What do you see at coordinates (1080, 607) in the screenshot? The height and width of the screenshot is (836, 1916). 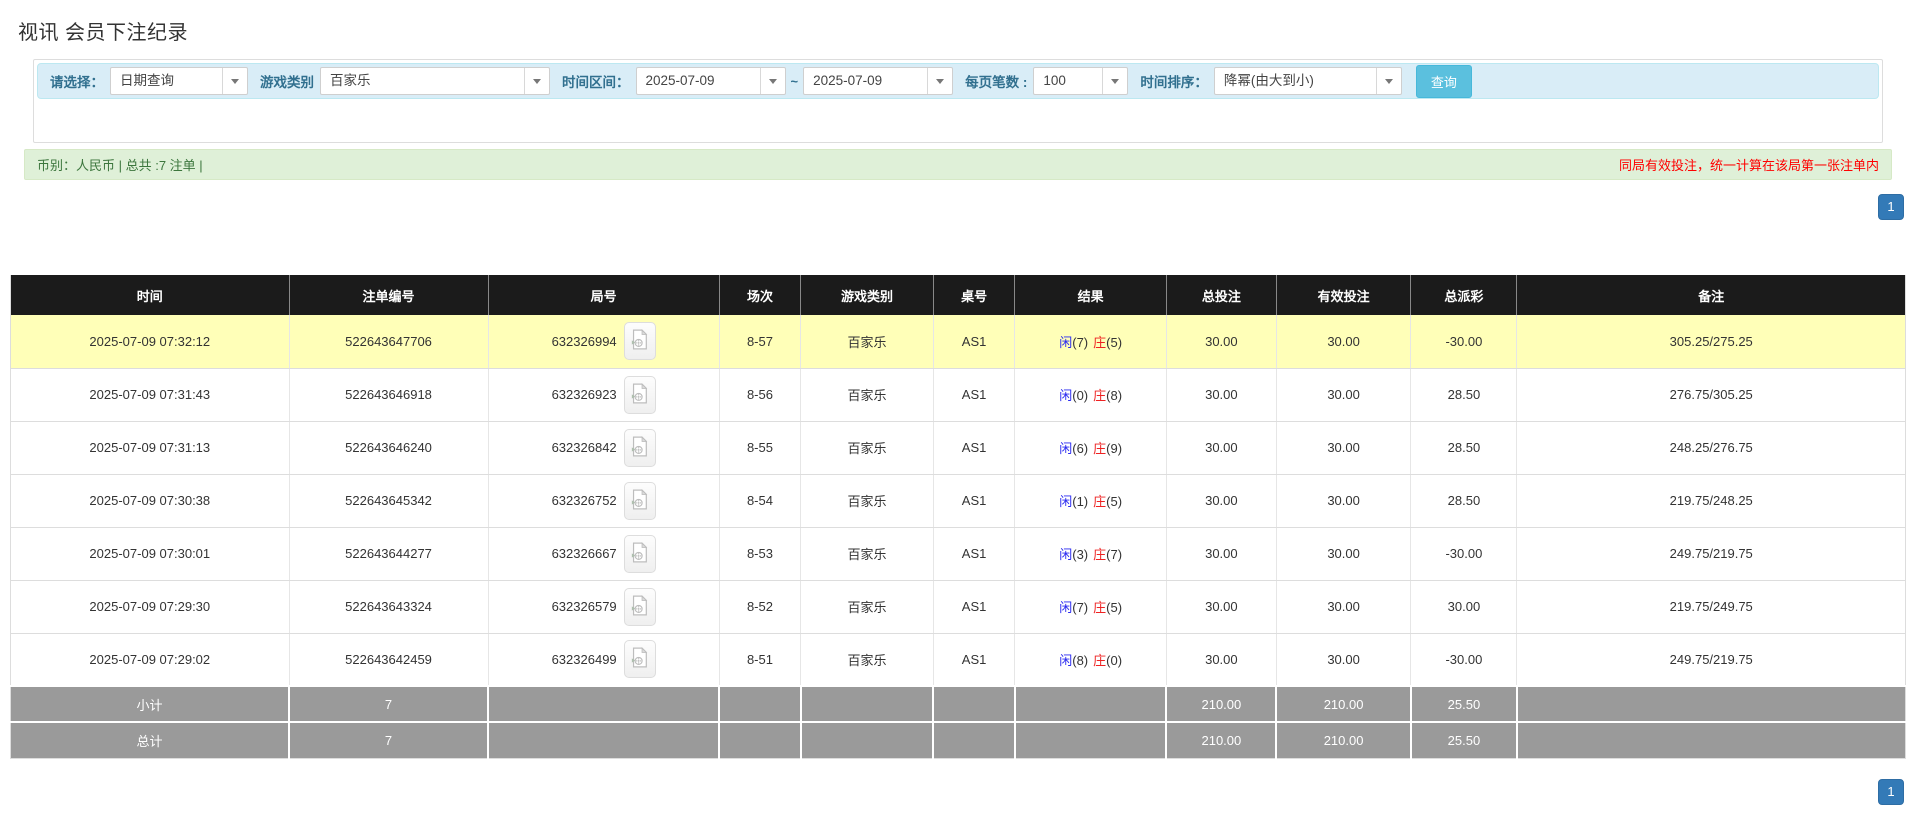 I see `player-result-score: (7)` at bounding box center [1080, 607].